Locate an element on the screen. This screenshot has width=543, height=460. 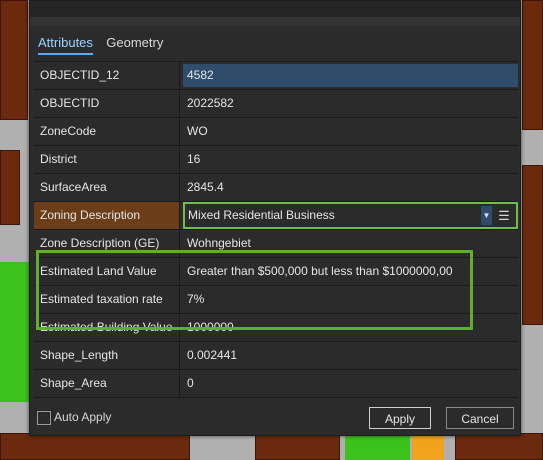
apply-button: Apply is located at coordinates (400, 418).